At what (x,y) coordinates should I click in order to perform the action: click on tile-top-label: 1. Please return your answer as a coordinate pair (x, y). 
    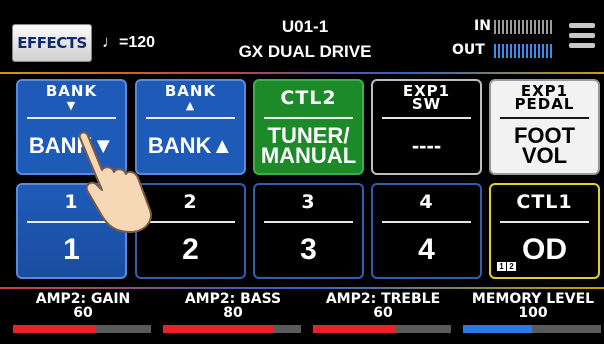
    Looking at the image, I should click on (71, 201).